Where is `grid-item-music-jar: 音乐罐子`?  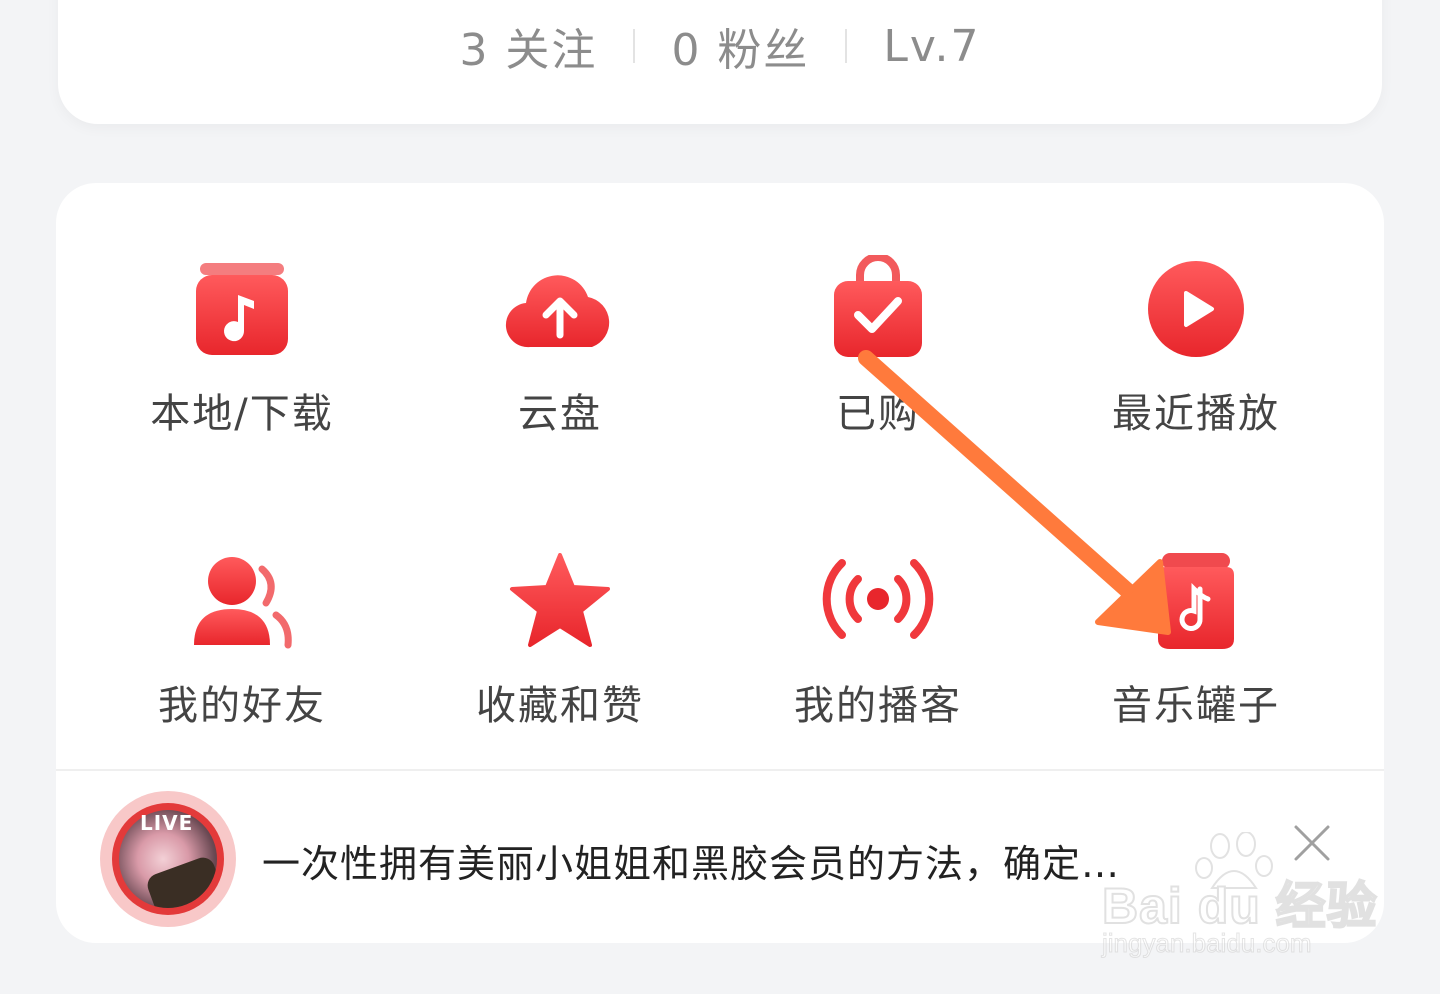 grid-item-music-jar: 音乐罐子 is located at coordinates (1196, 641).